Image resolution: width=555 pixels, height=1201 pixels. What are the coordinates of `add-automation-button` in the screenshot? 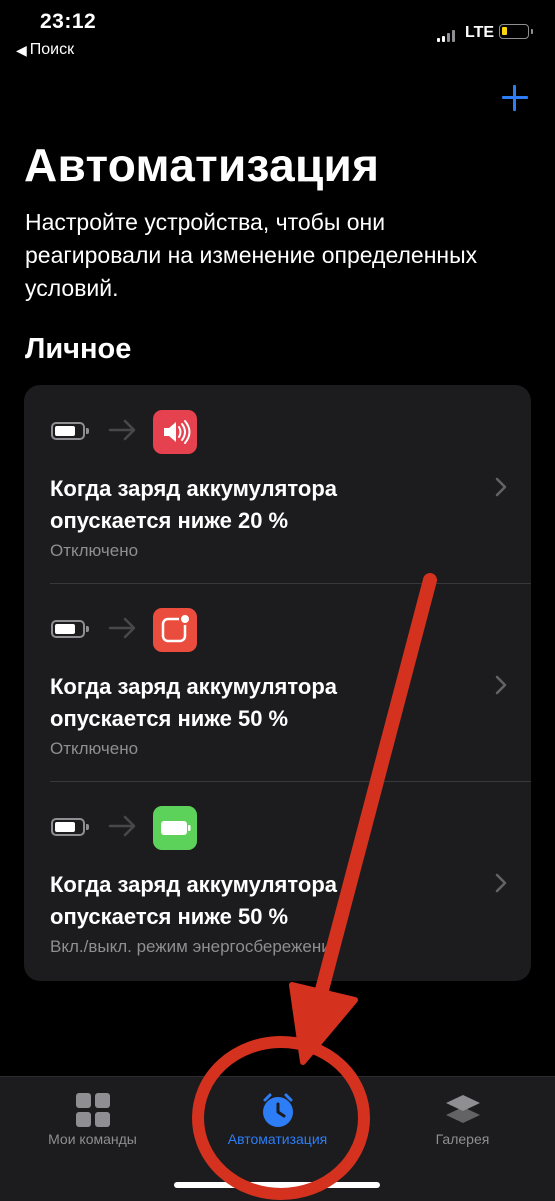 It's located at (515, 98).